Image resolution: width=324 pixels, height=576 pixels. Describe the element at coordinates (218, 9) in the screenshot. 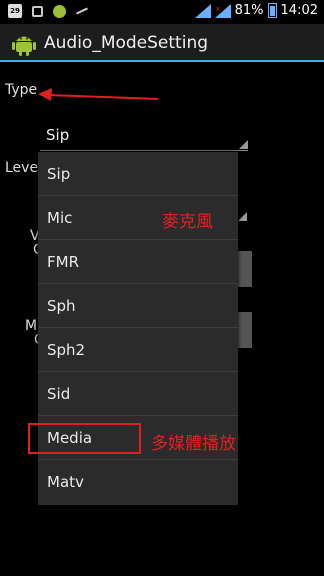

I see `svg-text: x` at that location.